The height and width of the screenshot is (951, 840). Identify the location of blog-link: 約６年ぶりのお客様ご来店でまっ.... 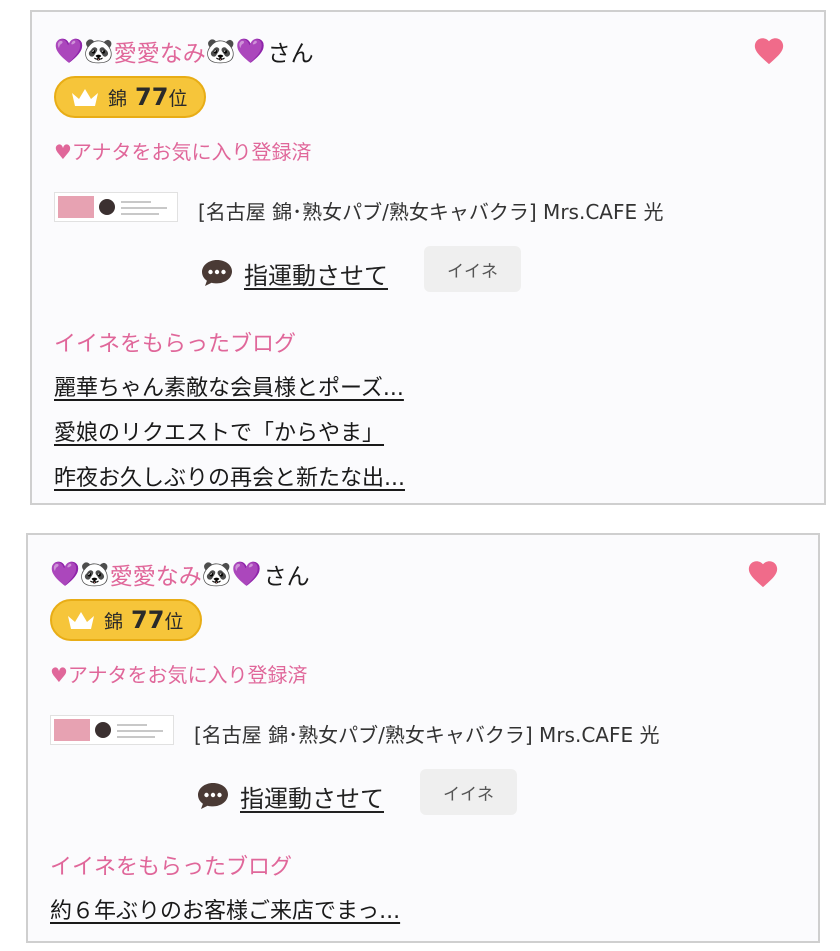
(225, 911).